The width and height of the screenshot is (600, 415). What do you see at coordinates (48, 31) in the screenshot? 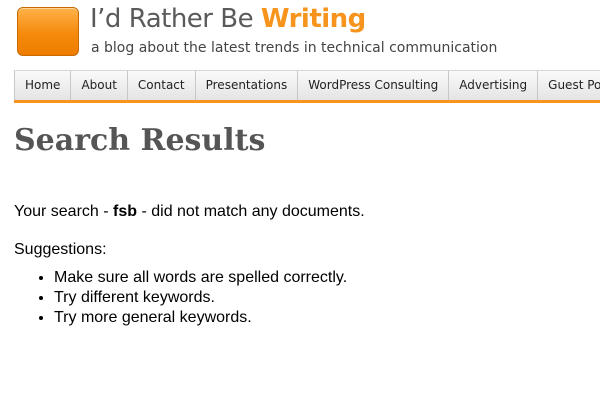
I see `site-logo-icon` at bounding box center [48, 31].